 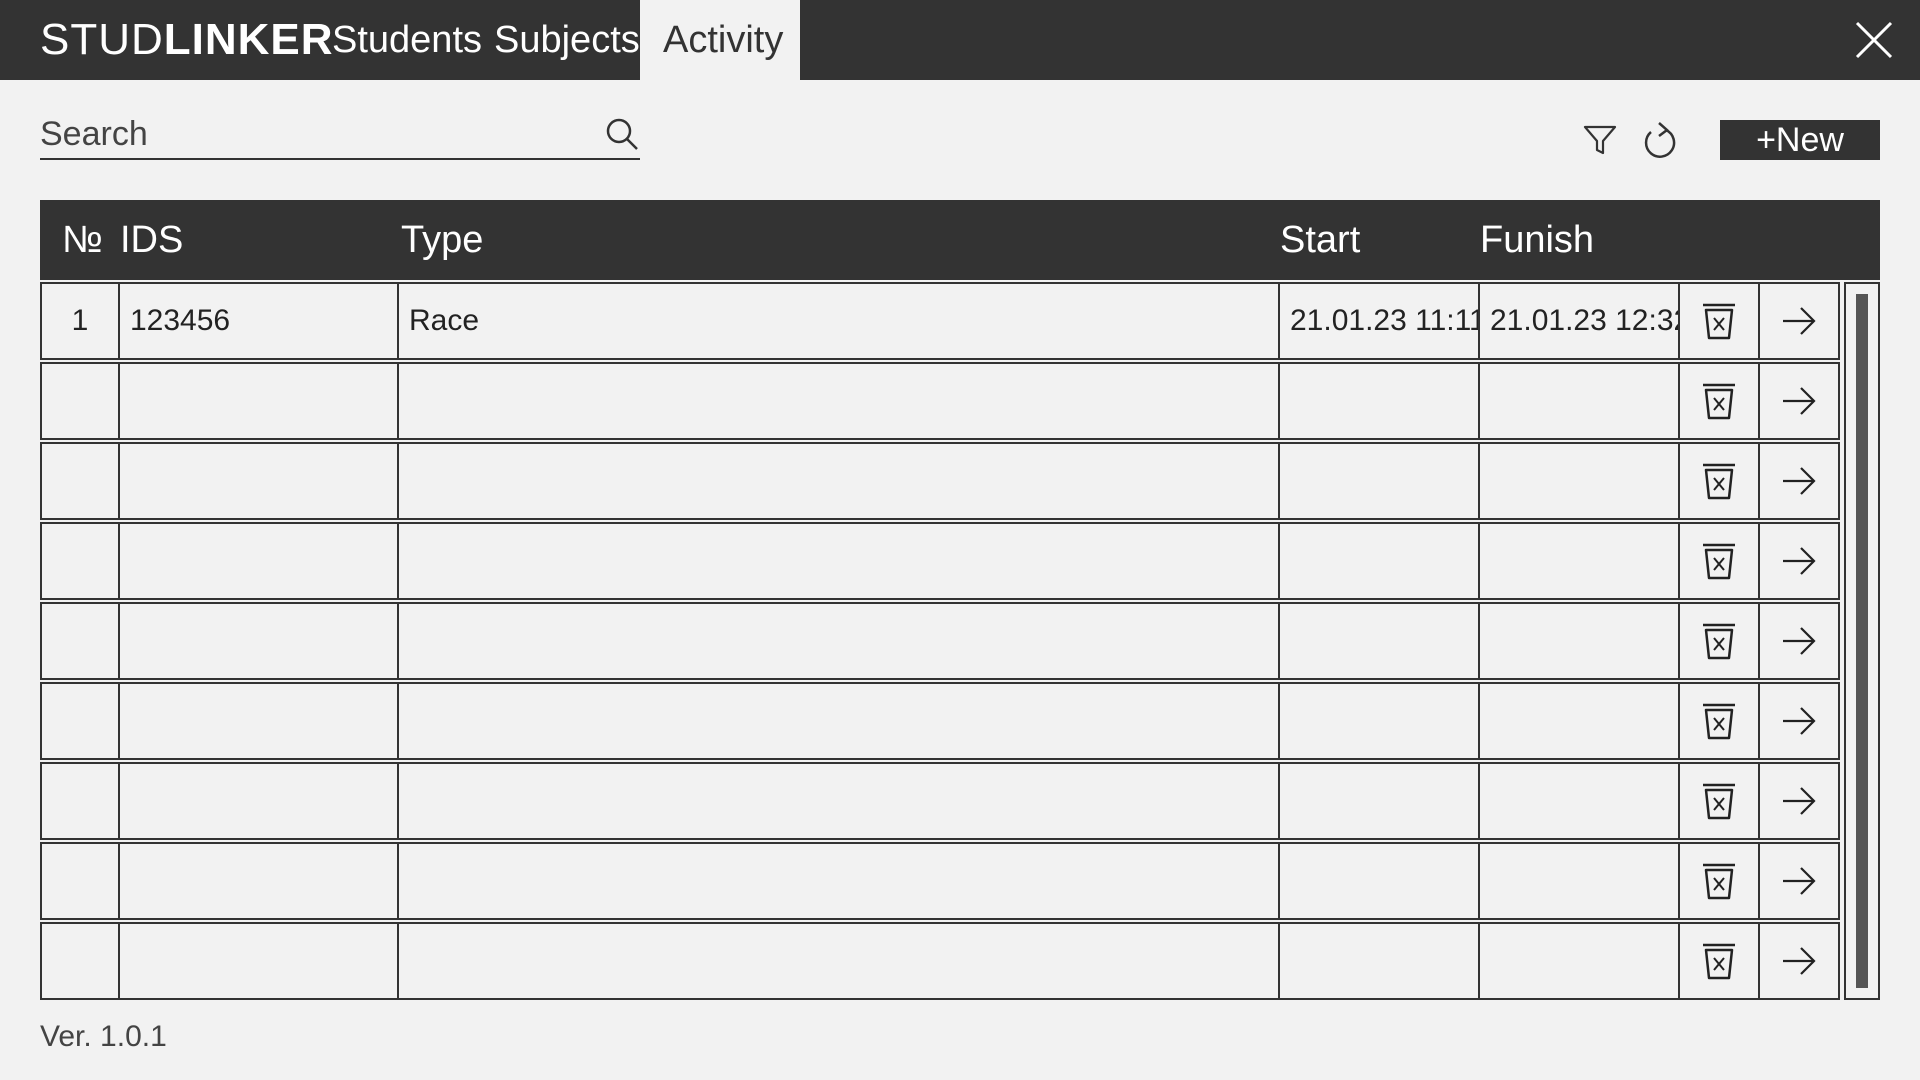 What do you see at coordinates (407, 40) in the screenshot?
I see `tab-students: Students` at bounding box center [407, 40].